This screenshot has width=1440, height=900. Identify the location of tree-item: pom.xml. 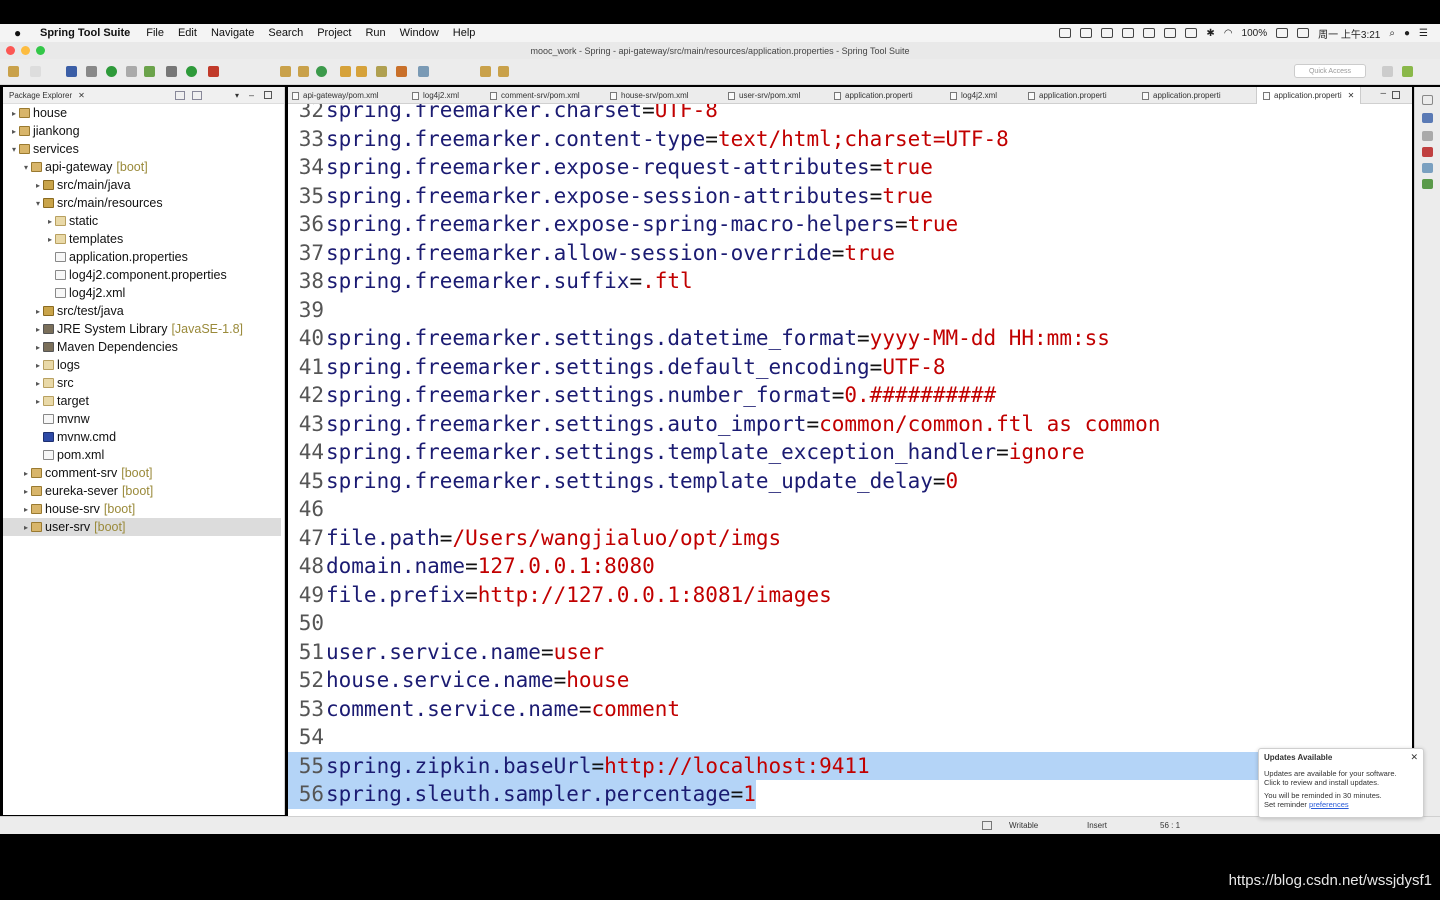
(142, 455).